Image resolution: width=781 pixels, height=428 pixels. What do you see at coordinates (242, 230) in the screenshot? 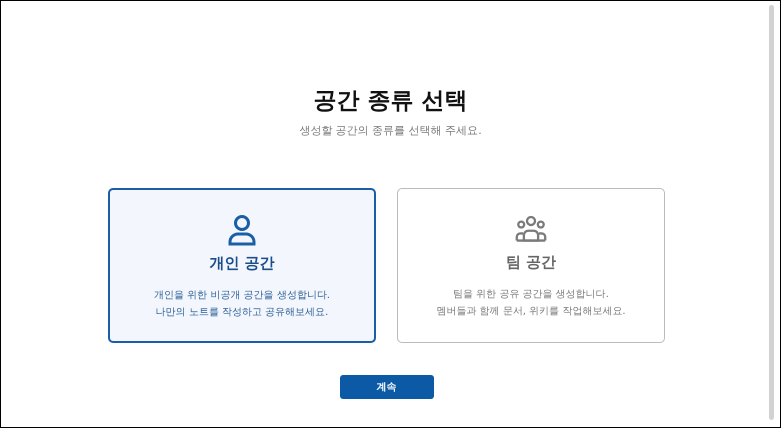
I see `person-icon` at bounding box center [242, 230].